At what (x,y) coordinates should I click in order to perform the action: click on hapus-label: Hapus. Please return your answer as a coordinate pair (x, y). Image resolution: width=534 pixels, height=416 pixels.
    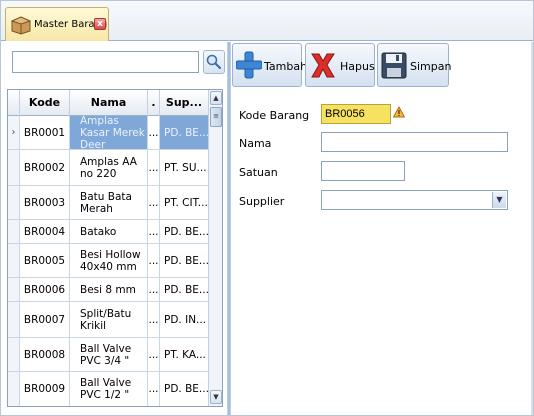
    Looking at the image, I should click on (357, 66).